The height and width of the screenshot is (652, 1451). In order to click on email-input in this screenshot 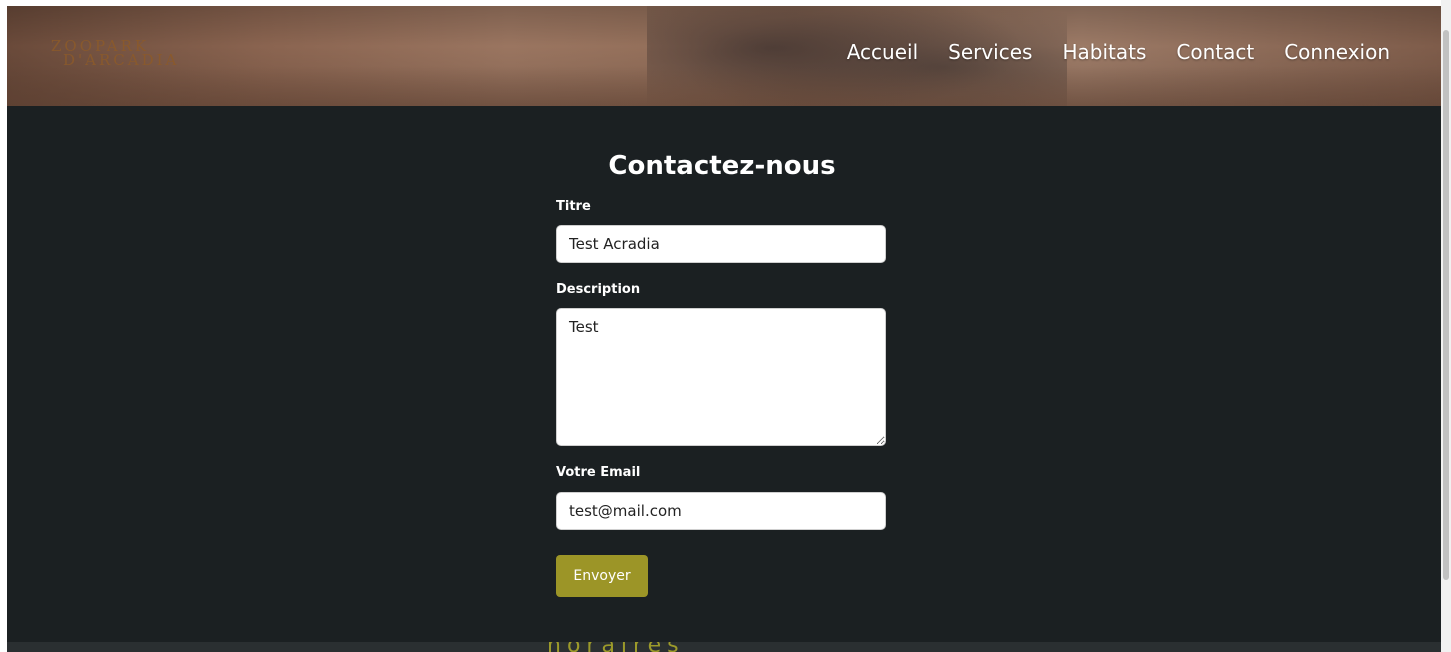, I will do `click(721, 511)`.